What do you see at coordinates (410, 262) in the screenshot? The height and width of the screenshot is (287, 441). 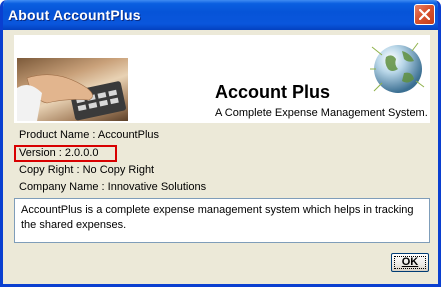 I see `ok-button: OK` at bounding box center [410, 262].